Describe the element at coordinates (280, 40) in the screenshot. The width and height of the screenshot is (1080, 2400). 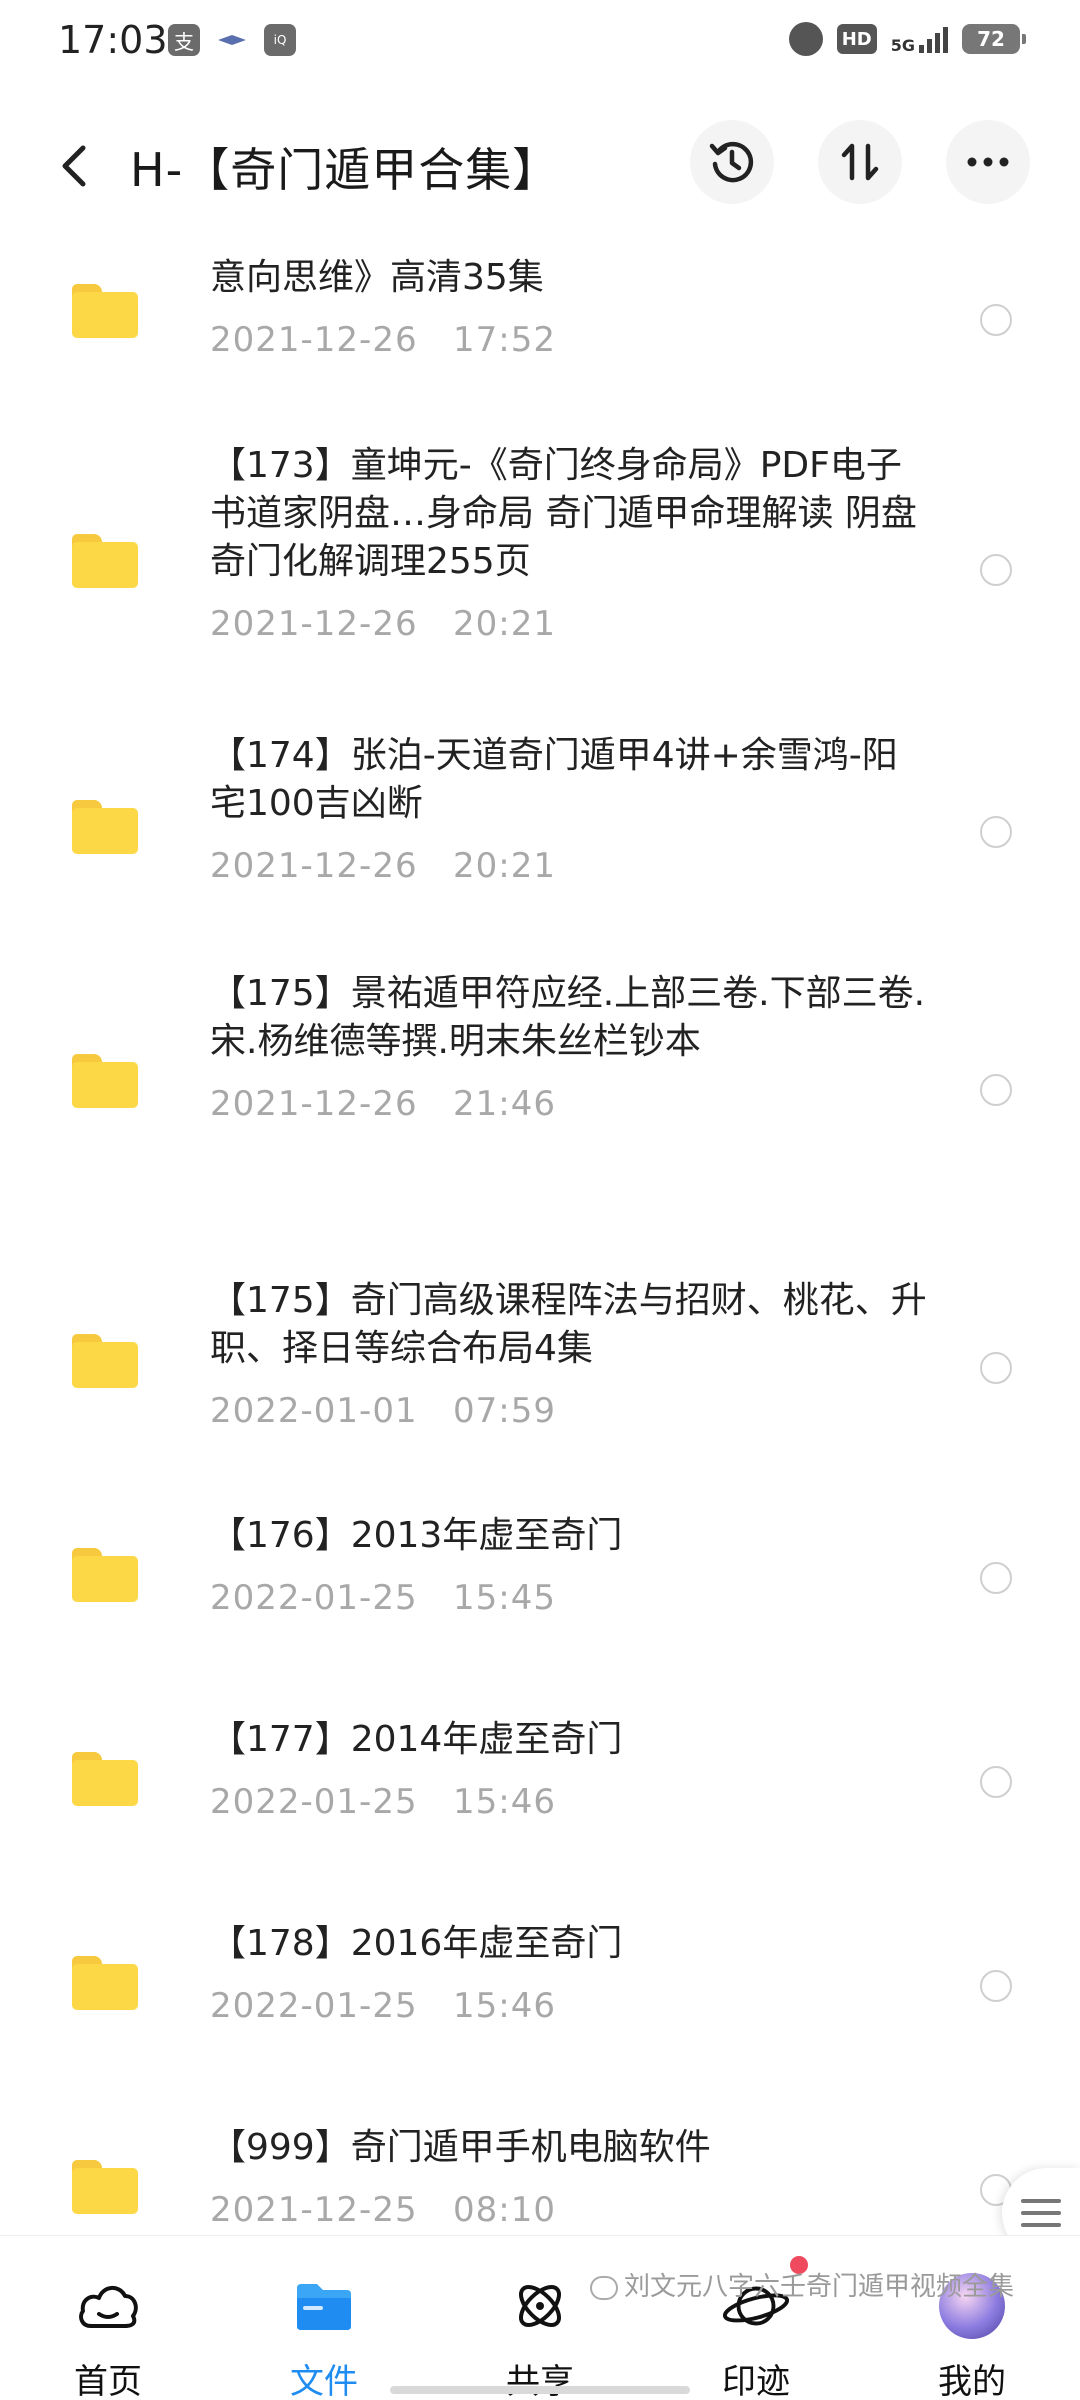
I see `iqiyi-icon: iQ` at that location.